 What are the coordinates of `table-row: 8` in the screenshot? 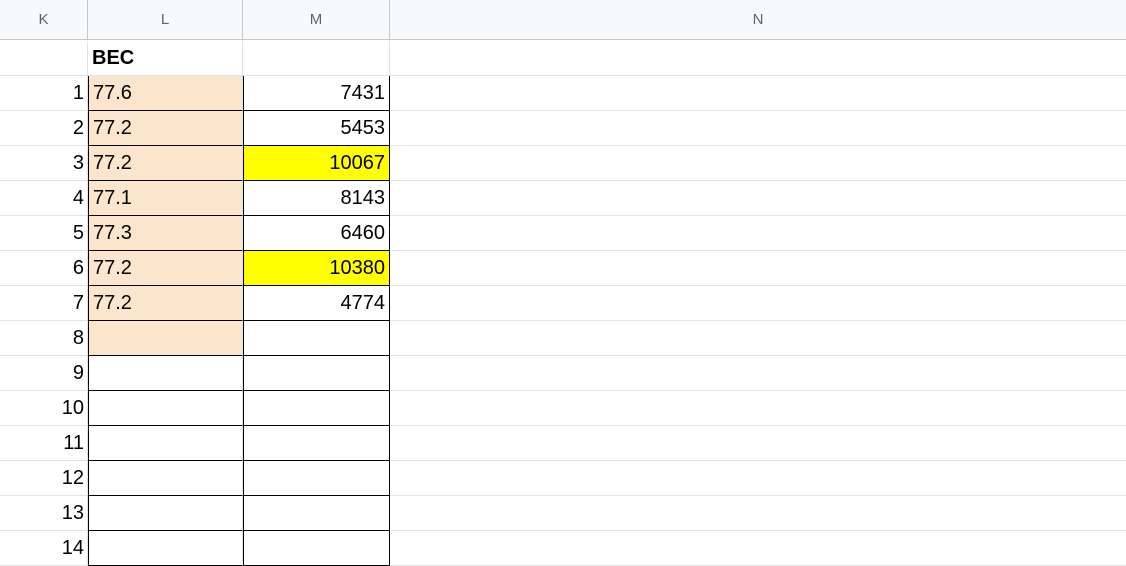 It's located at (563, 338).